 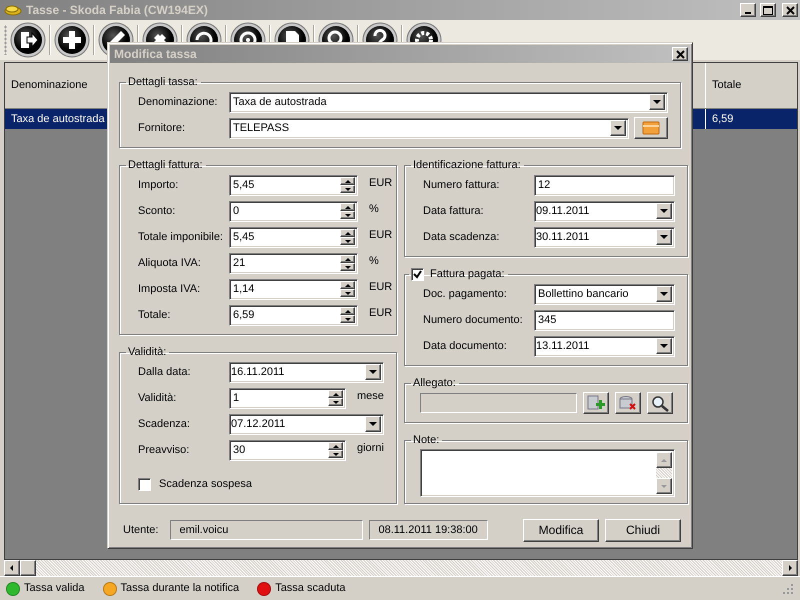 What do you see at coordinates (604, 185) in the screenshot?
I see `text-field: 12` at bounding box center [604, 185].